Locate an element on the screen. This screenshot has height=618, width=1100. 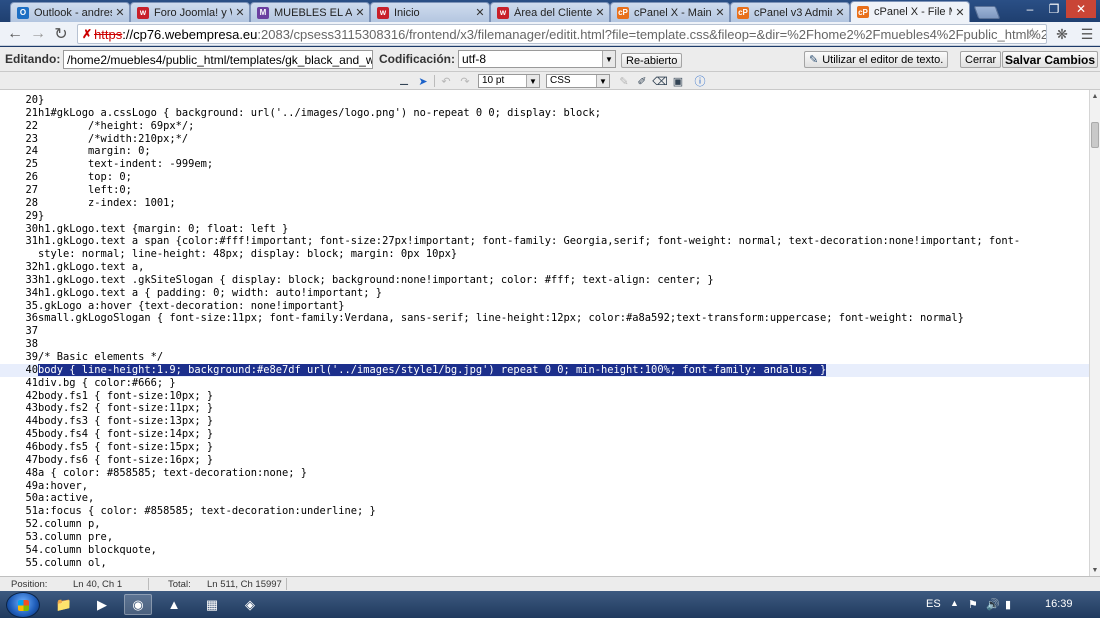
highlight-toggle-icon: ✎ is located at coordinates (624, 81).